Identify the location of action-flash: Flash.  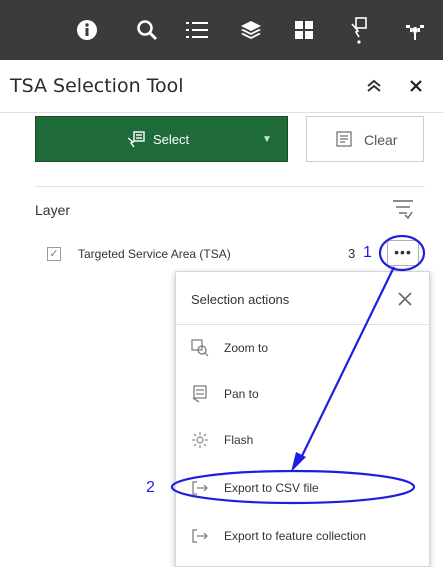
(302, 441).